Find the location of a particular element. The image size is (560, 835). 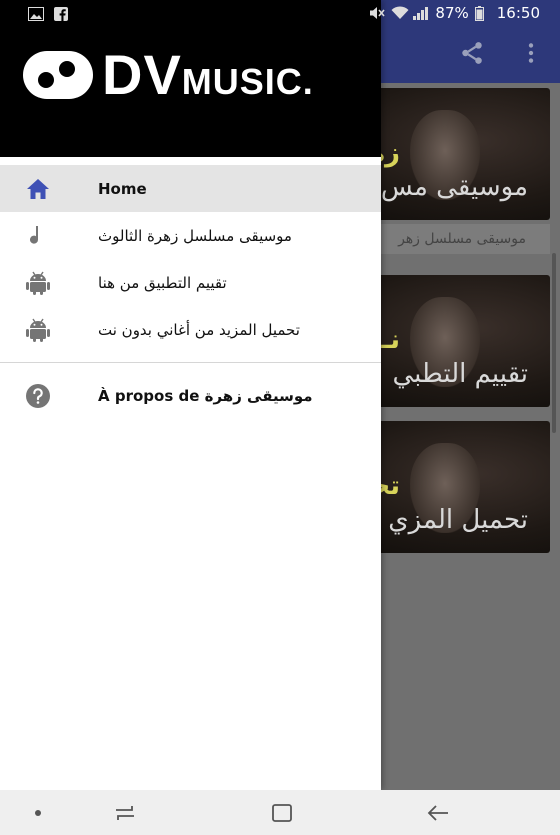

logo-text: DVMUSIC. is located at coordinates (208, 74).